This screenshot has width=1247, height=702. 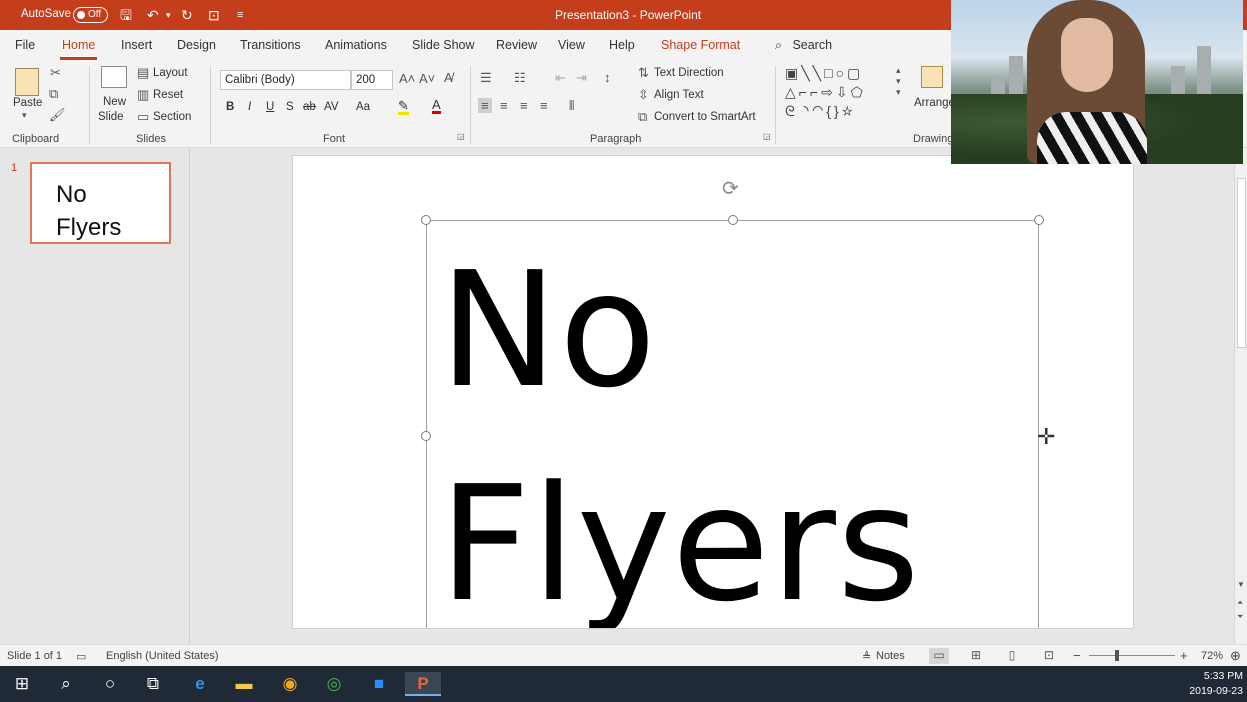 What do you see at coordinates (1240, 603) in the screenshot?
I see `previous-slide-icon: ⏶` at bounding box center [1240, 603].